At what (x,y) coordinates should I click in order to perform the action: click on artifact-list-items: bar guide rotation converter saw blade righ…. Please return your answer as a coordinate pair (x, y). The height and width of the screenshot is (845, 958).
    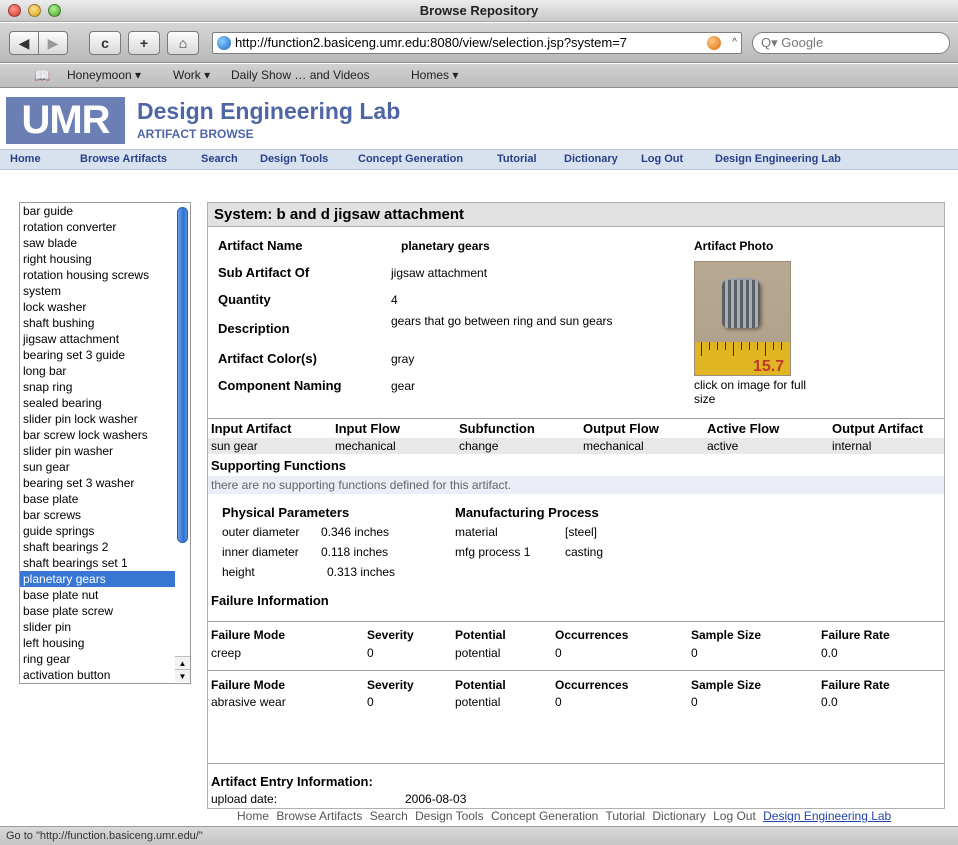
    Looking at the image, I should click on (105, 443).